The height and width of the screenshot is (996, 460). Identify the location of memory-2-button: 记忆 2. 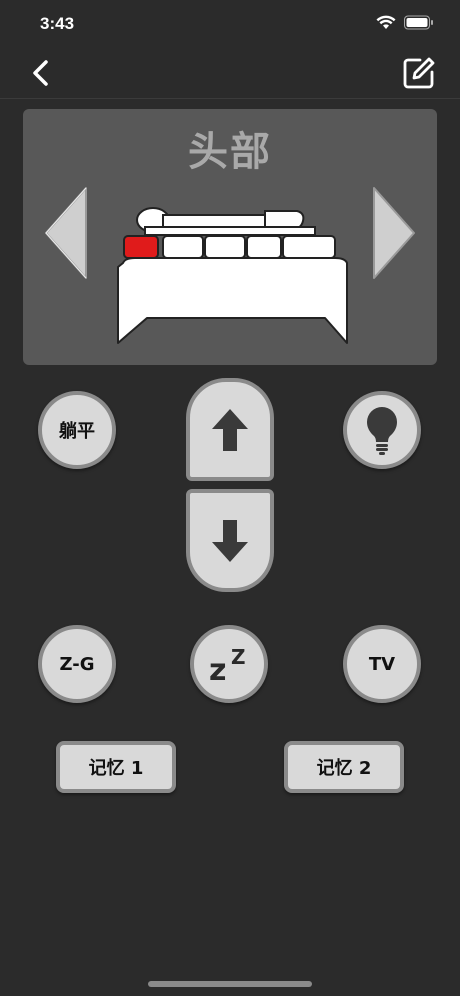
(344, 767).